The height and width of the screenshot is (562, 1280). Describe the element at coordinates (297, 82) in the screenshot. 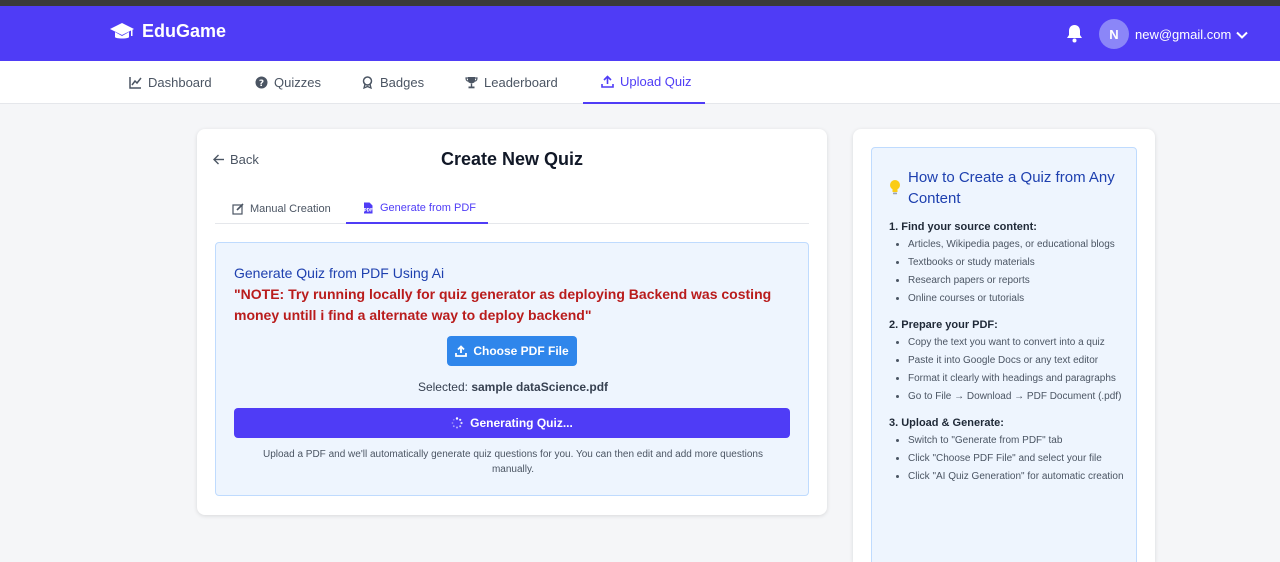

I see `nav-quizzes-label: Quizzes` at that location.